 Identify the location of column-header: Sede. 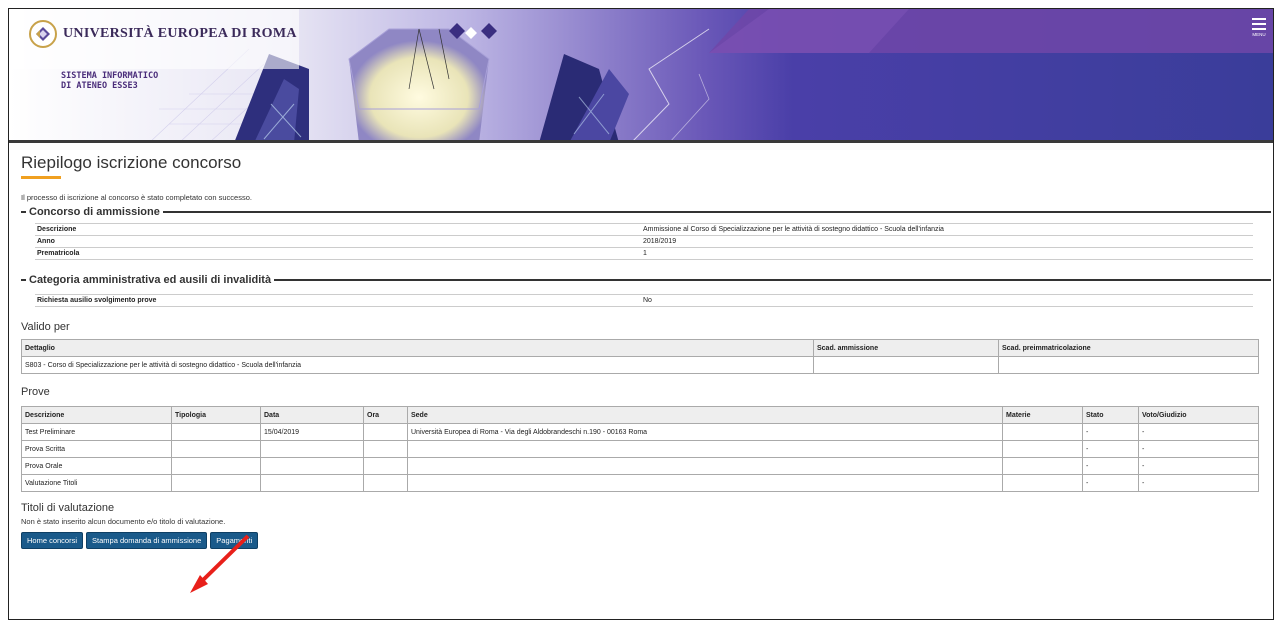
(705, 415).